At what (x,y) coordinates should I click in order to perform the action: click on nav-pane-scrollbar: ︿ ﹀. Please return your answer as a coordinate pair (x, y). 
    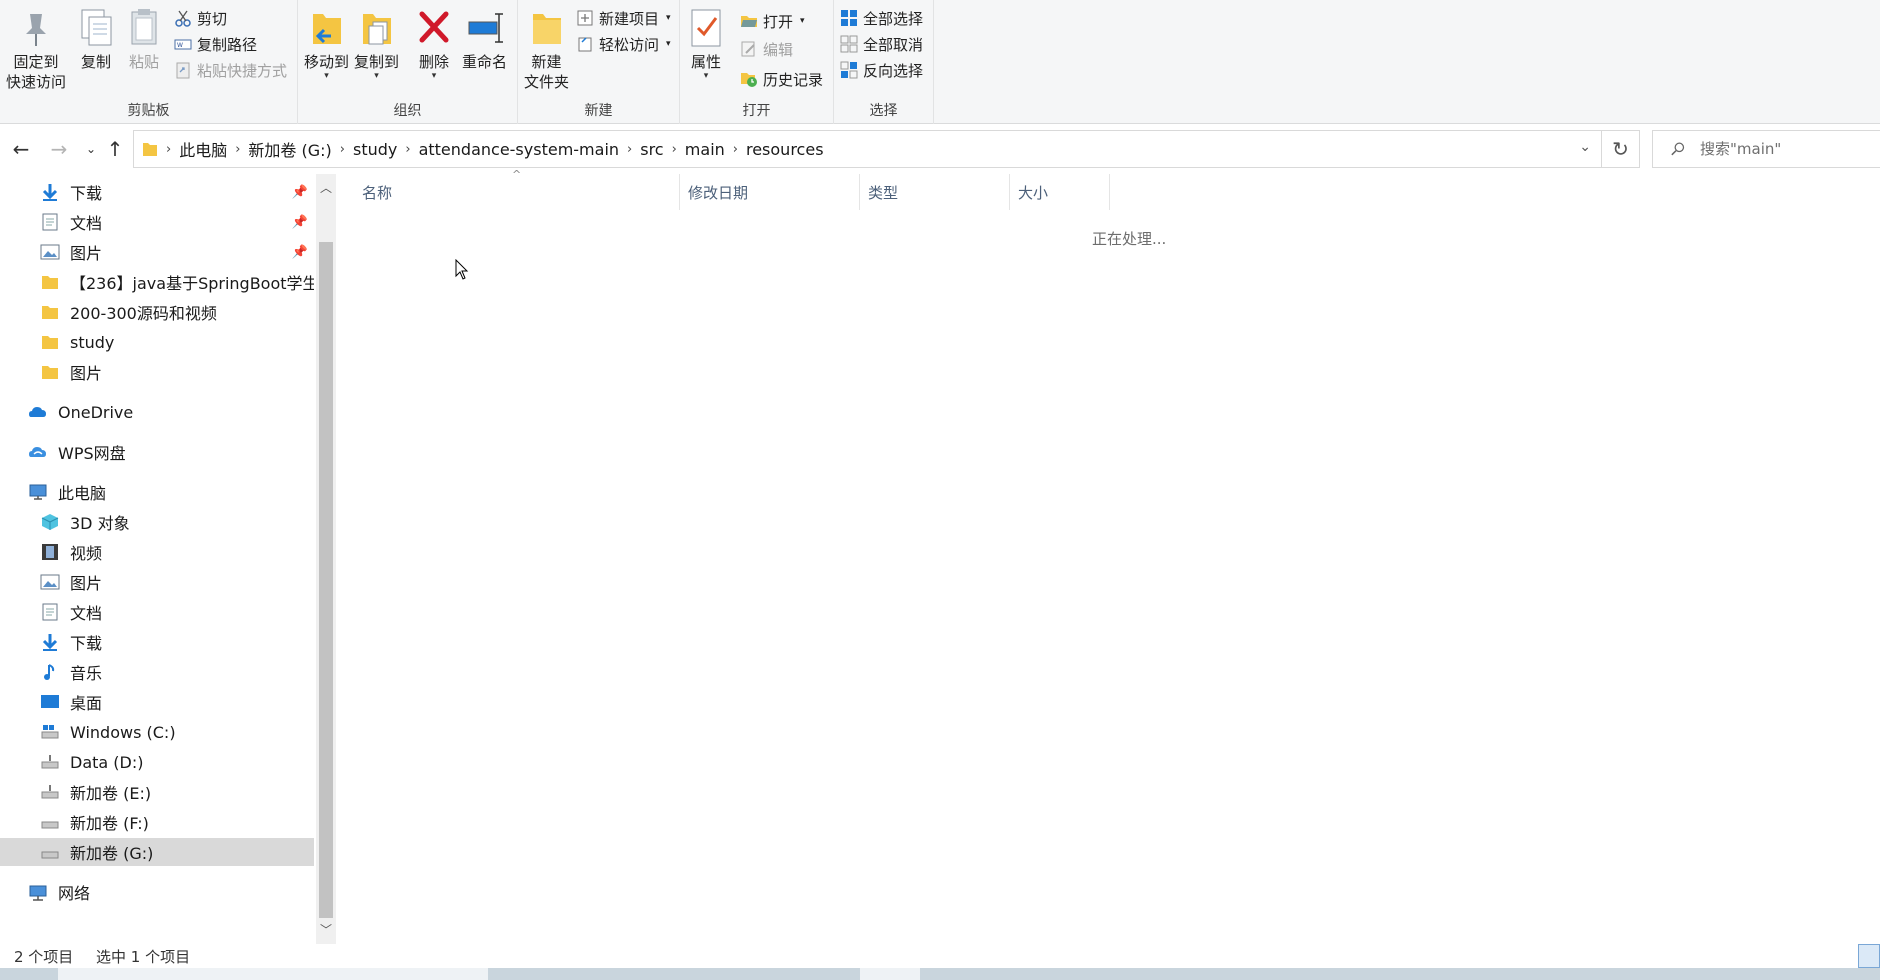
    Looking at the image, I should click on (326, 559).